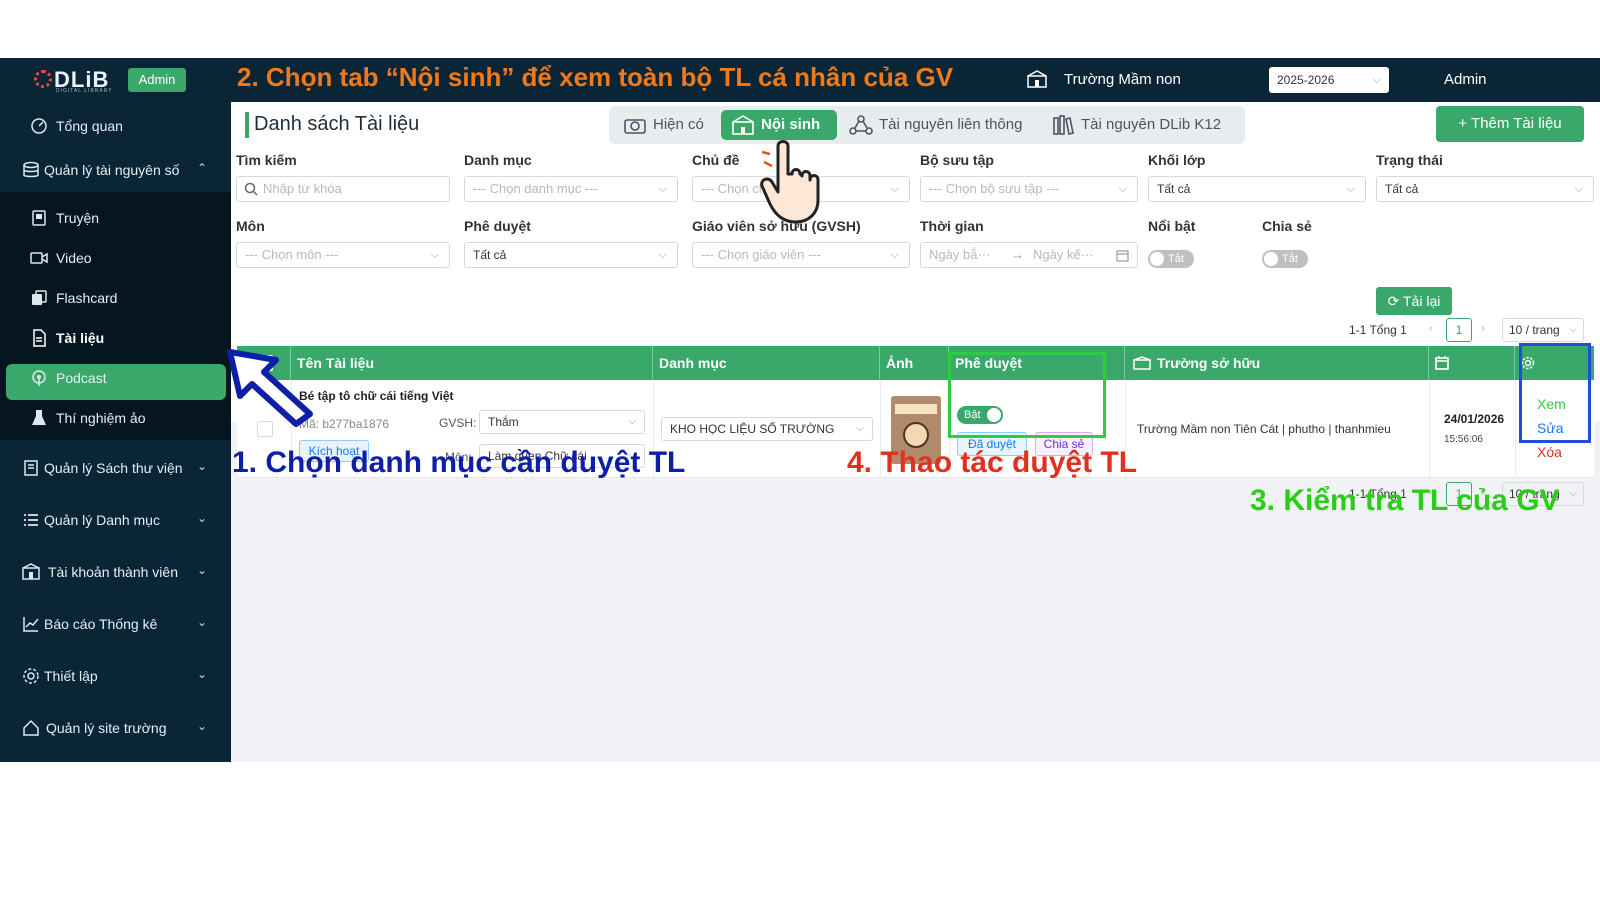 This screenshot has width=1600, height=900. Describe the element at coordinates (115, 126) in the screenshot. I see `sidebar-item-overview: Tổng quan` at that location.